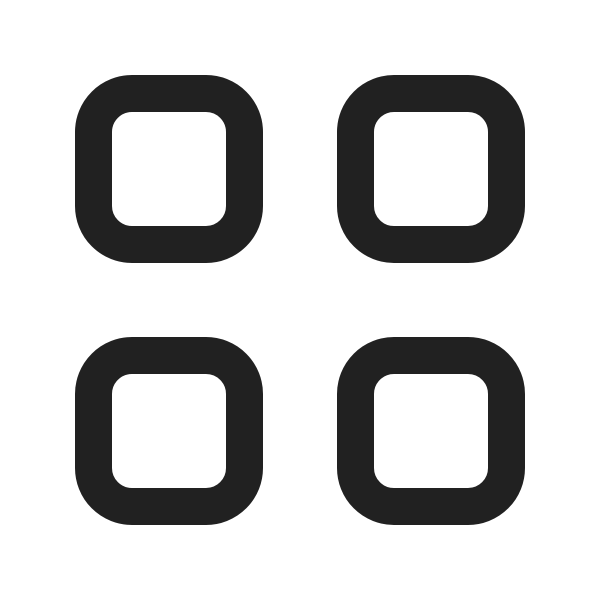 The width and height of the screenshot is (600, 600). Describe the element at coordinates (431, 431) in the screenshot. I see `grid-tile-bottom-right` at that location.